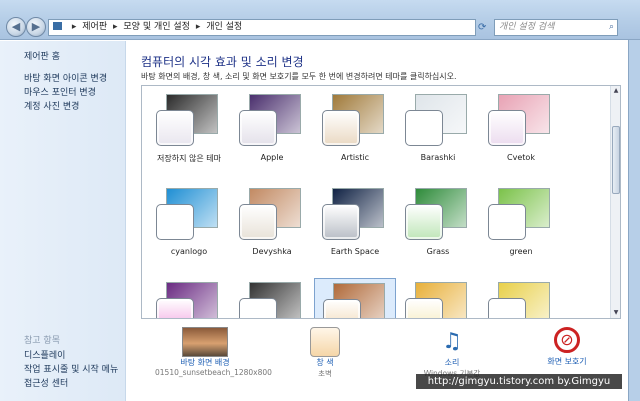  I want to click on theme-name: Devyshka, so click(272, 251).